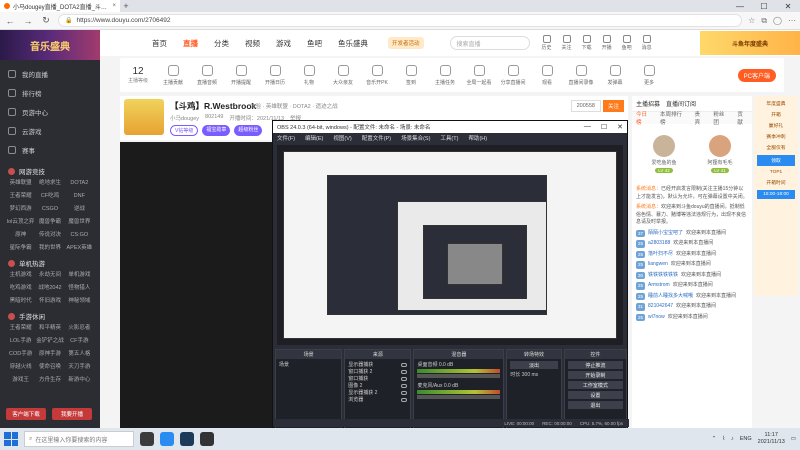 Image resolution: width=800 pixels, height=450 pixels. Describe the element at coordinates (184, 130) in the screenshot. I see `tag-badge: V钻等级` at that location.